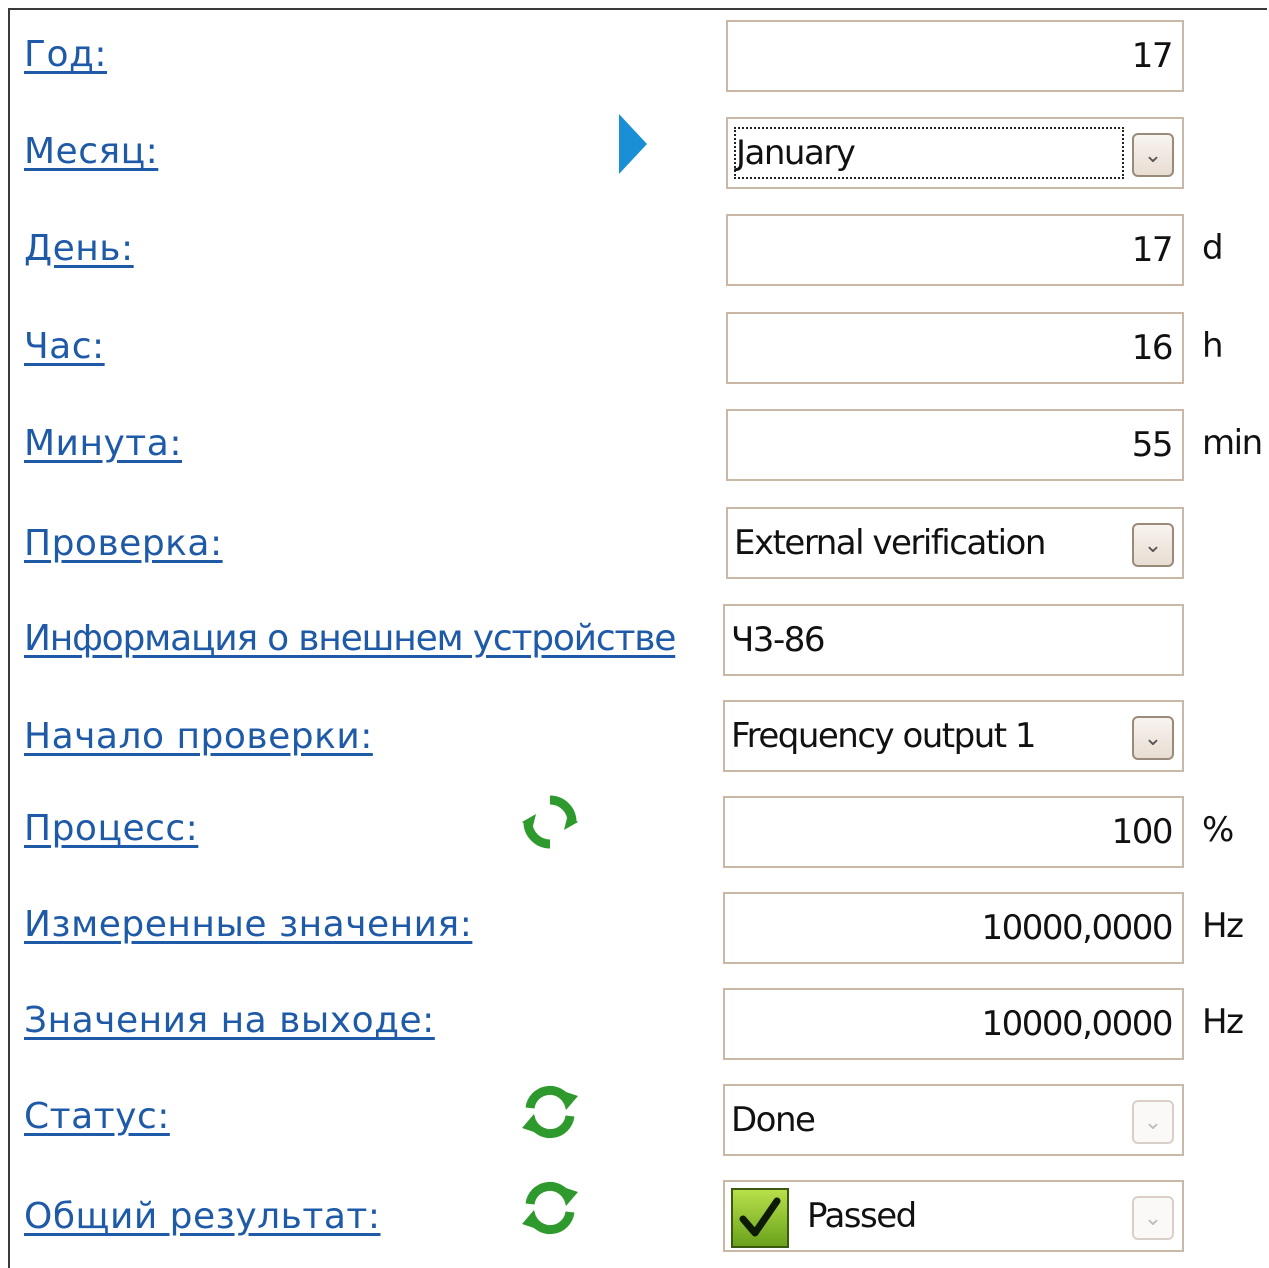 This screenshot has height=1268, width=1269. What do you see at coordinates (634, 738) in the screenshot?
I see `row-verification-start: Начало проверки: Frequency output 1 ⌄` at bounding box center [634, 738].